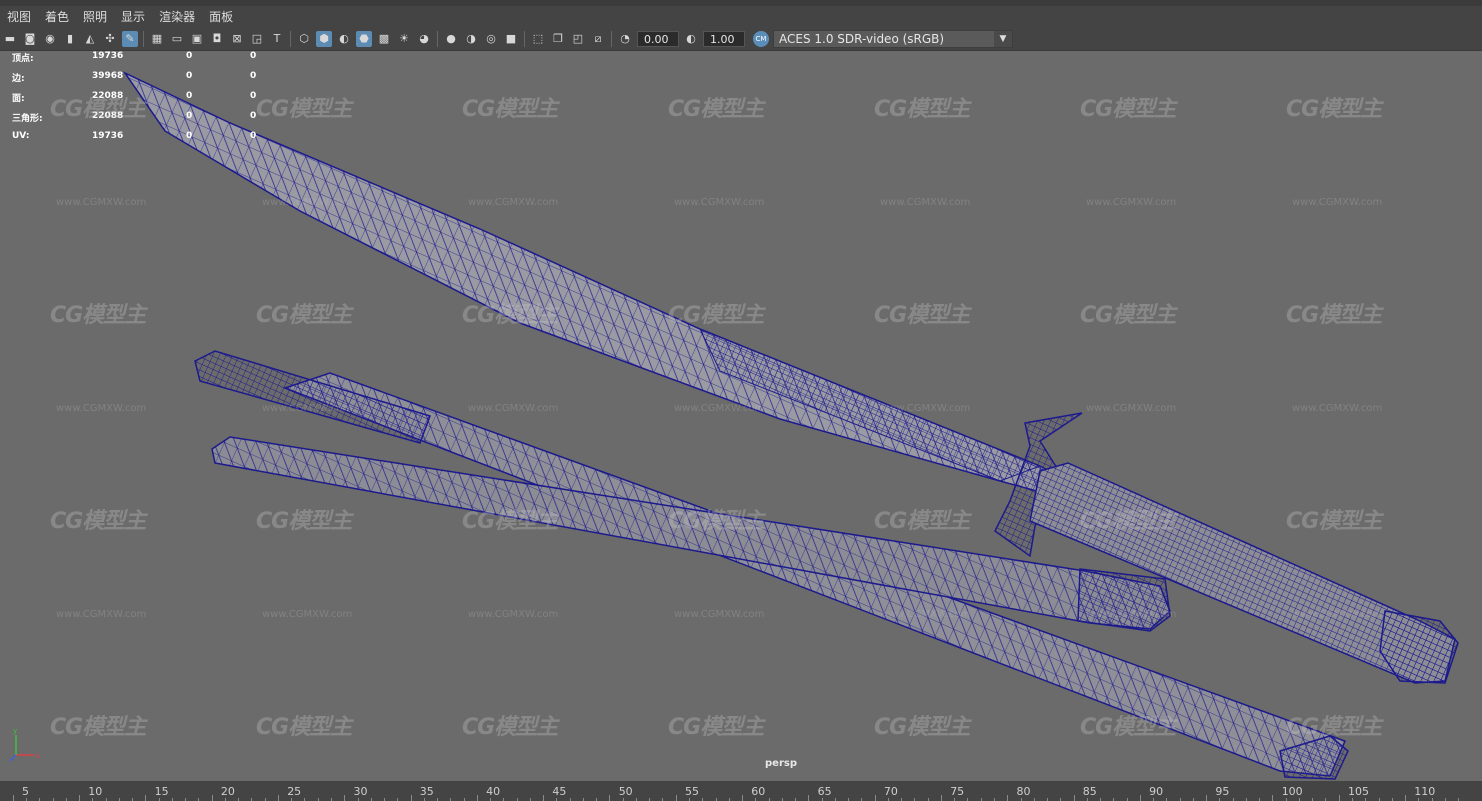 The image size is (1482, 801). I want to click on shadows-icon: ◕, so click(424, 39).